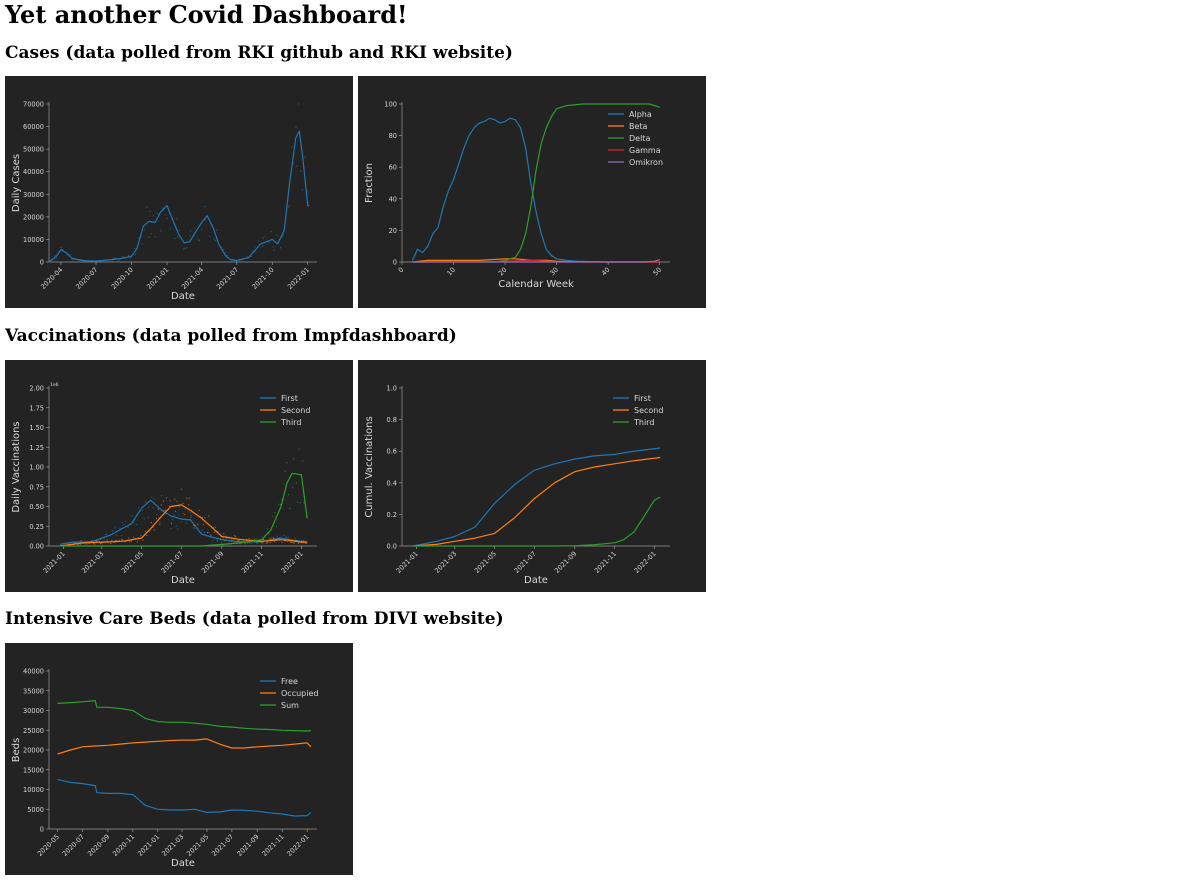 This screenshot has height=894, width=1195. I want to click on y-axis-label: Daily Vaccinations, so click(16, 466).